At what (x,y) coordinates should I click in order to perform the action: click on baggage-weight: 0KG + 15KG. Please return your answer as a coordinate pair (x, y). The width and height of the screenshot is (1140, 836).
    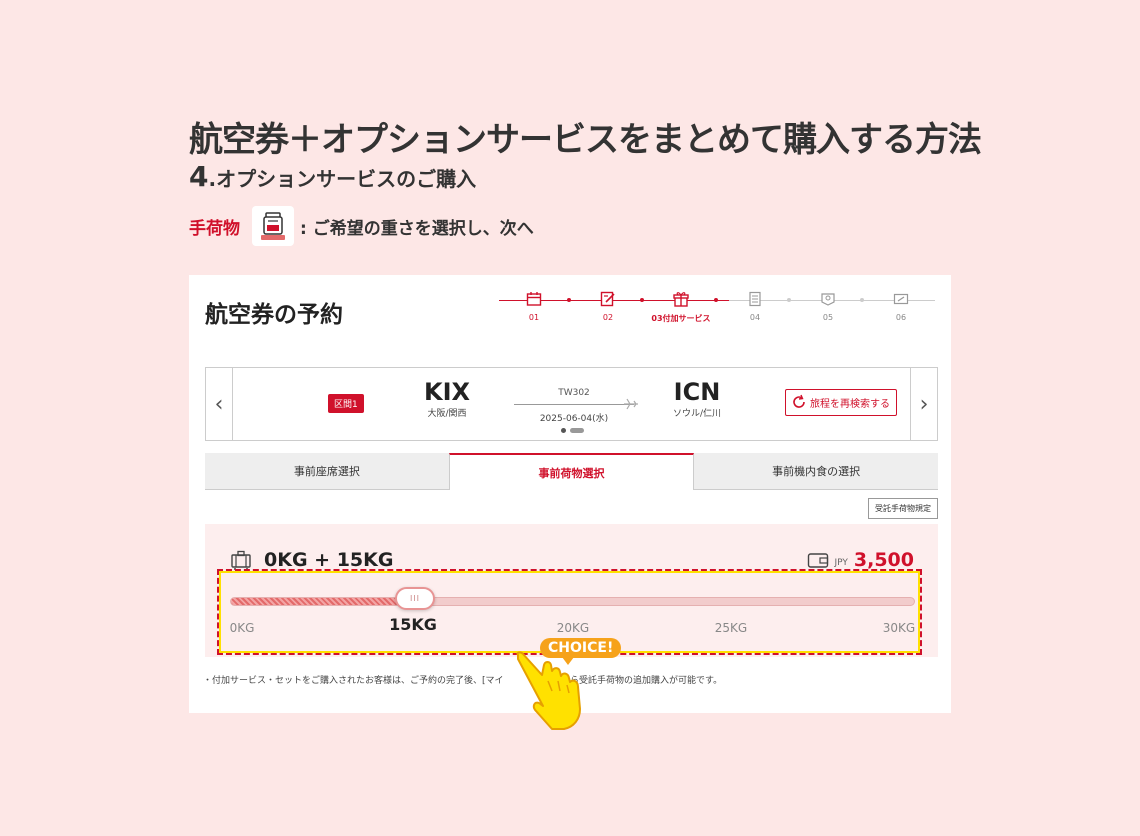
    Looking at the image, I should click on (311, 560).